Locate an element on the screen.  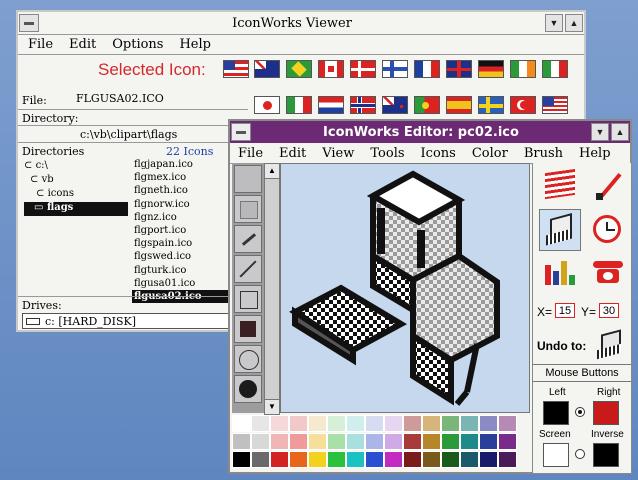
palette-color-mint is located at coordinates (336, 423).